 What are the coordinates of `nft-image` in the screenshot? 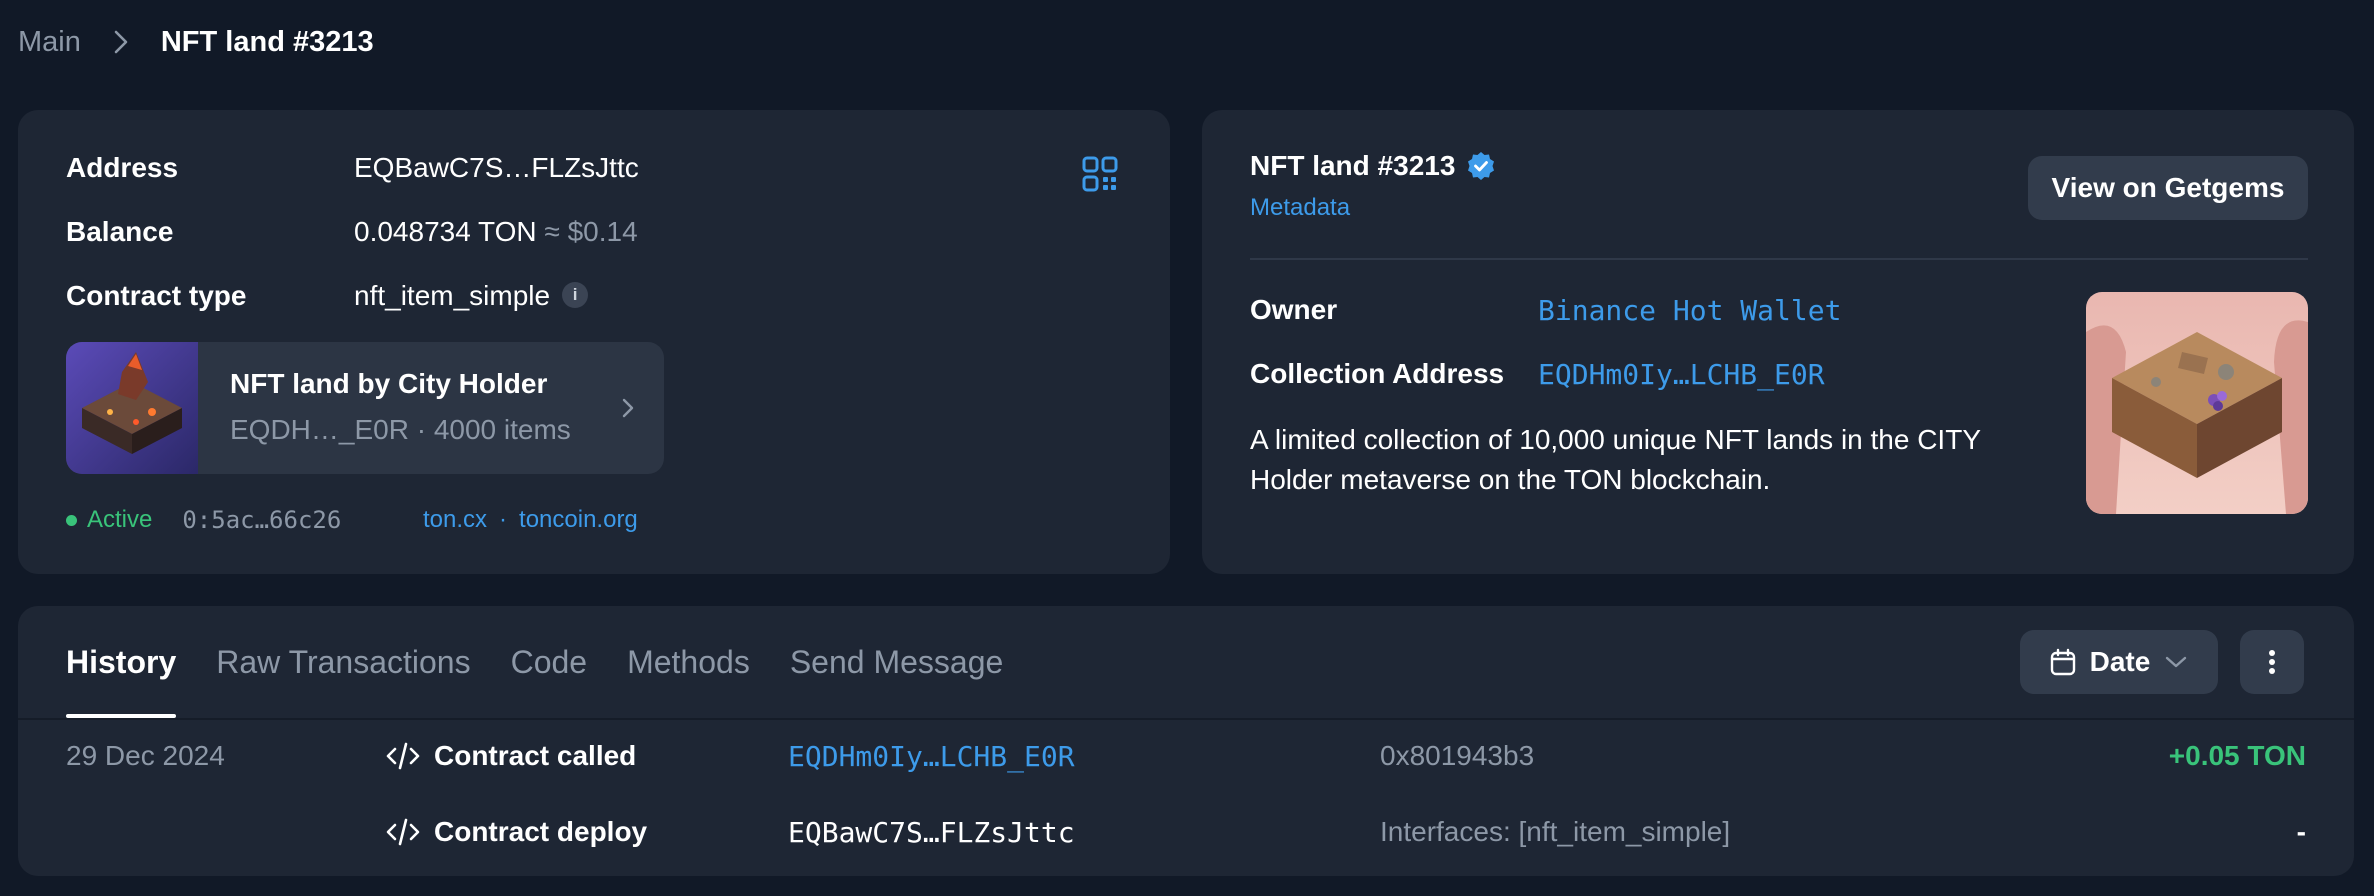 It's located at (2197, 403).